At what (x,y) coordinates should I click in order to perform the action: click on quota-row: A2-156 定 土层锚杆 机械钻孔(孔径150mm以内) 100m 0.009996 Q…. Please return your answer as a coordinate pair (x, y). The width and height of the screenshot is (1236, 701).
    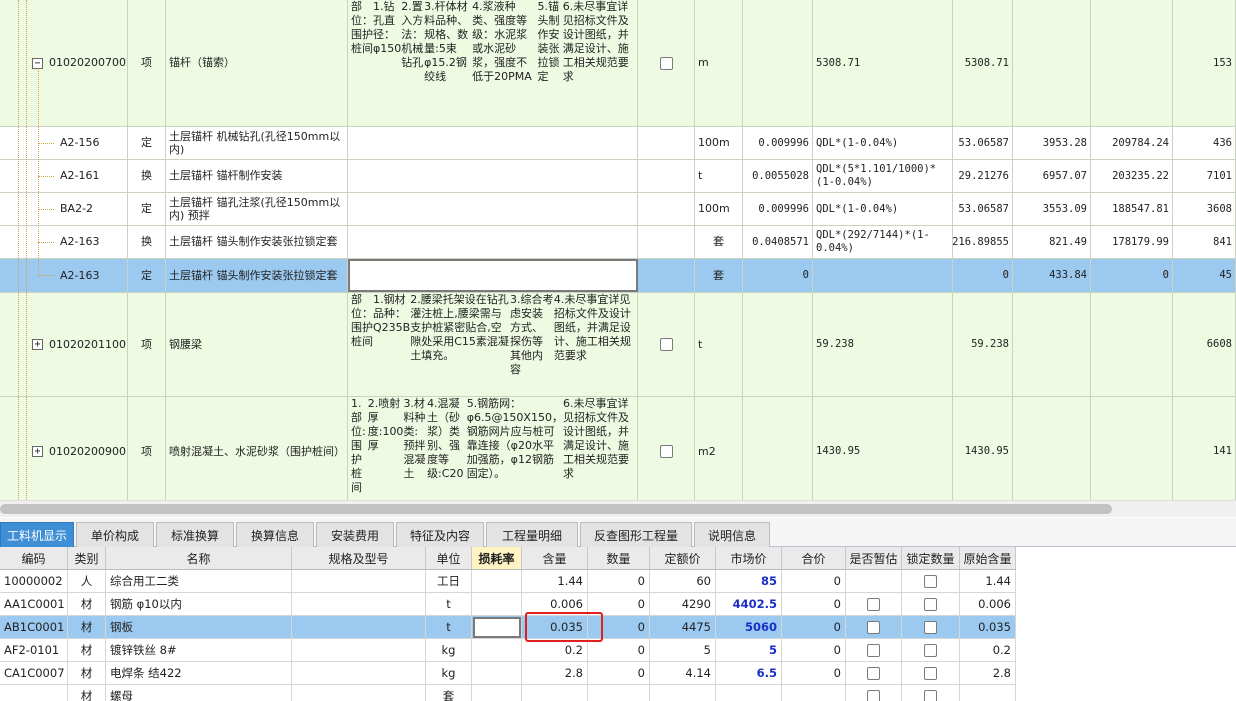
    Looking at the image, I should click on (618, 143).